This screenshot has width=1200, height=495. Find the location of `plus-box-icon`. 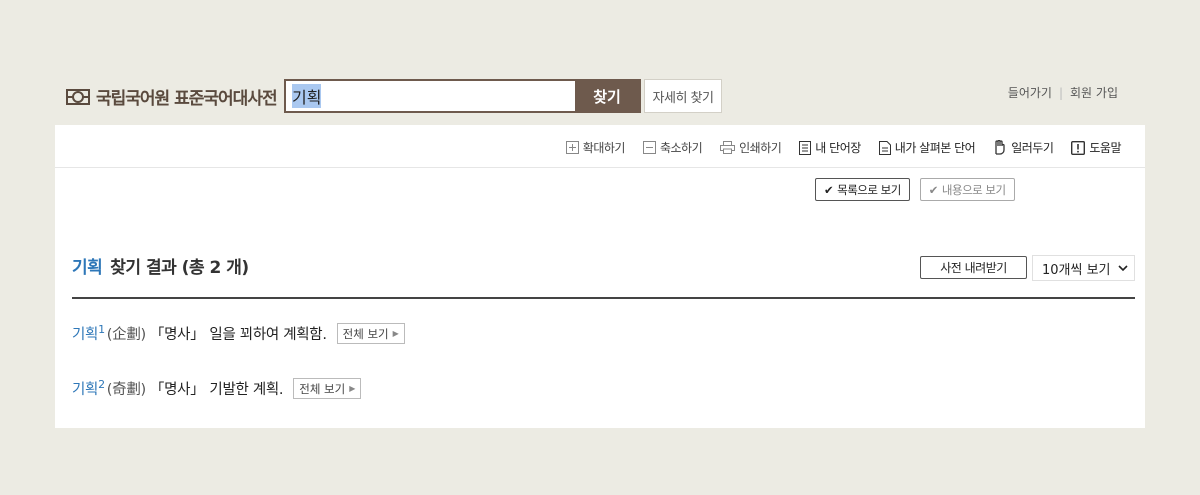

plus-box-icon is located at coordinates (572, 147).